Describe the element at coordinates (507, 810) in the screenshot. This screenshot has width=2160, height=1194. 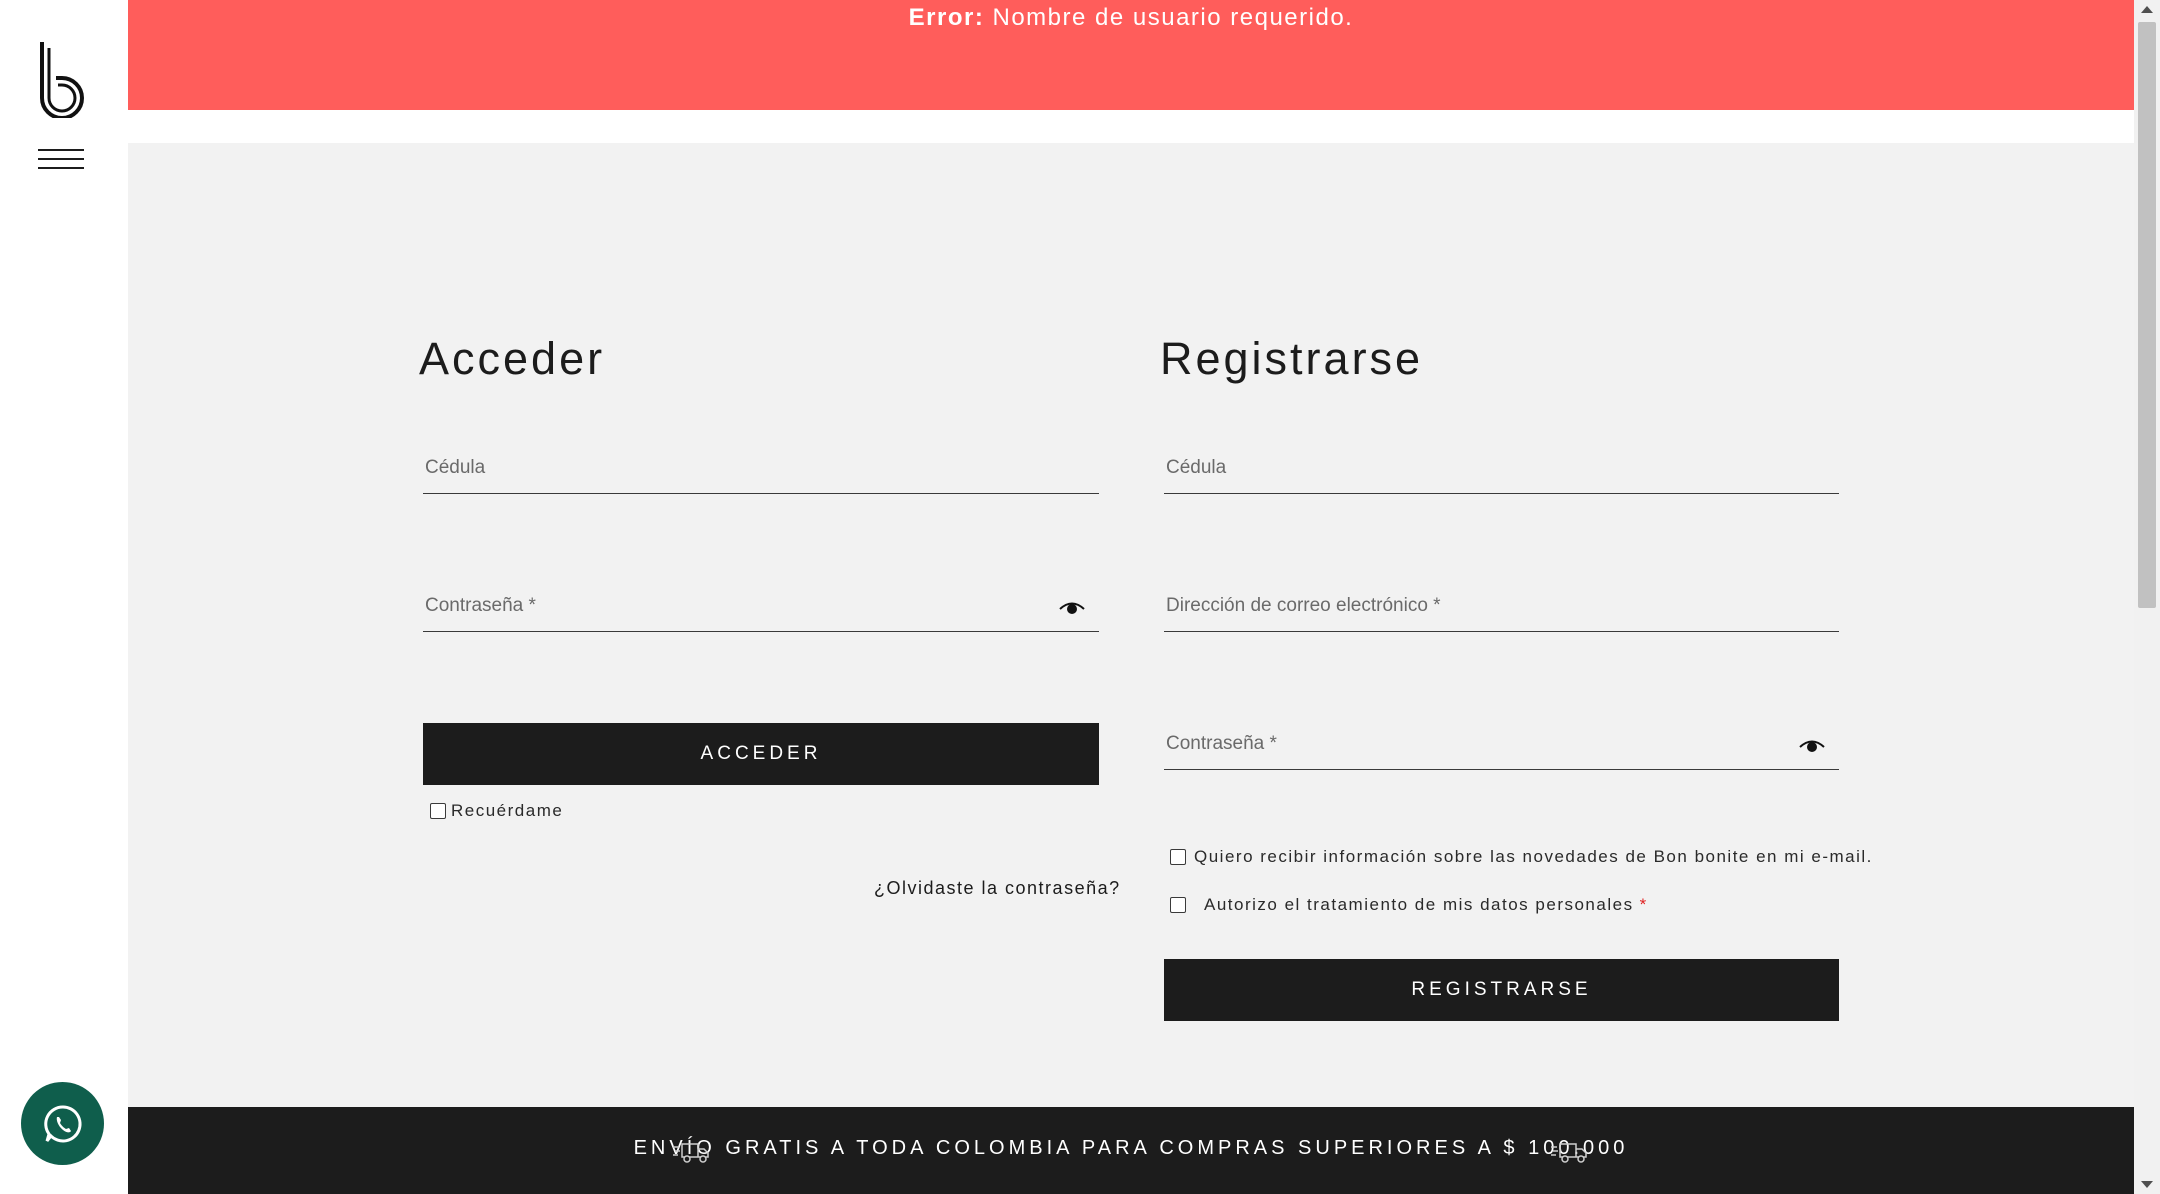
I see `remember-me-label: Recuérdame` at that location.